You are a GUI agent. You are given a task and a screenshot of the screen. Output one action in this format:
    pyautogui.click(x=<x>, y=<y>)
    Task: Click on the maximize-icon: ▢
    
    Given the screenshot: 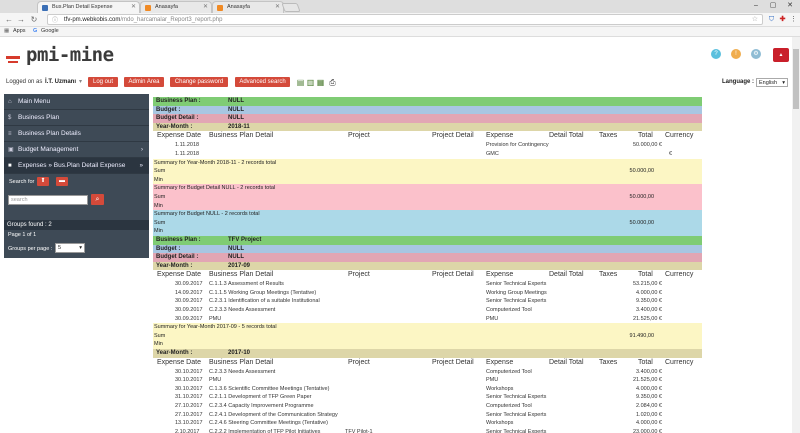 What is the action you would take?
    pyautogui.click(x=773, y=6)
    